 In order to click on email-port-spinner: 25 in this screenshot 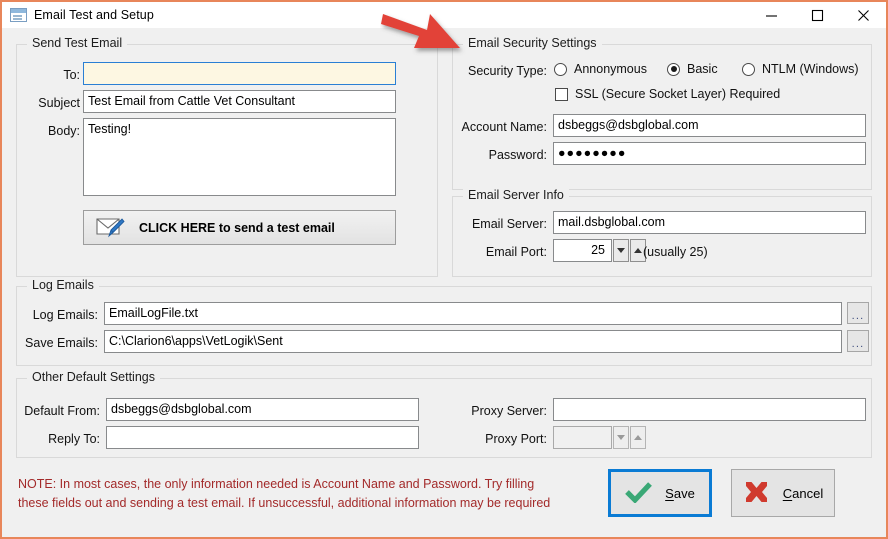, I will do `click(599, 250)`.